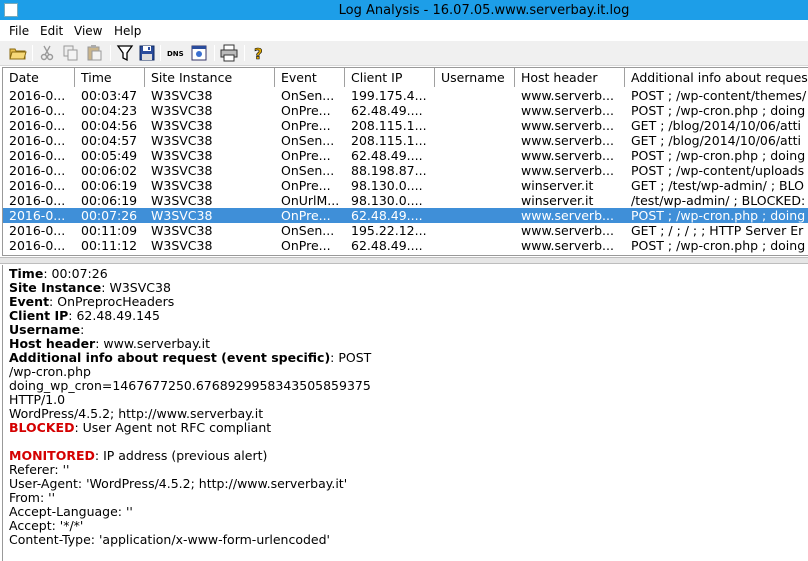 The image size is (808, 561). Describe the element at coordinates (92, 301) in the screenshot. I see `detail-event: Event: OnPreprocHeaders` at that location.